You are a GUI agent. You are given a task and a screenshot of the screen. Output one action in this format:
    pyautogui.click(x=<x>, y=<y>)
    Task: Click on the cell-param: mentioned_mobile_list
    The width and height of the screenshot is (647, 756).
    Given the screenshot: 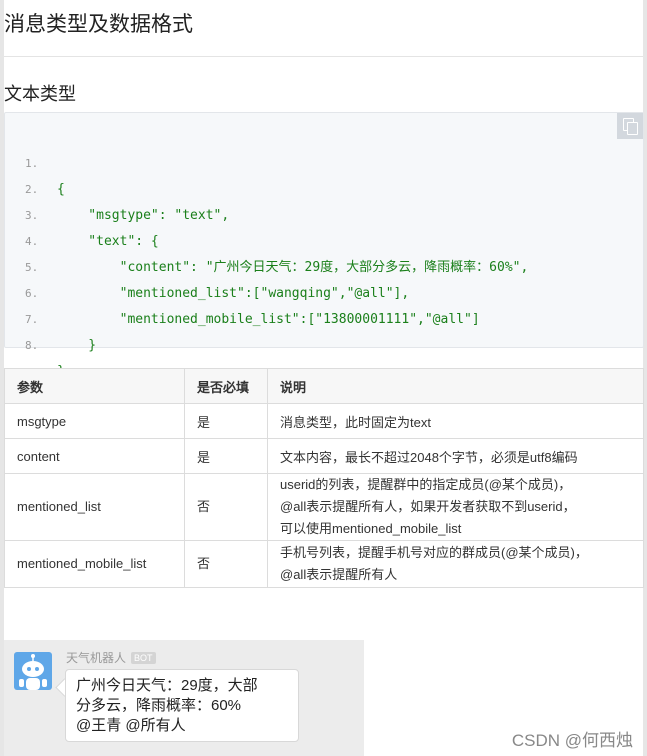 What is the action you would take?
    pyautogui.click(x=94, y=564)
    